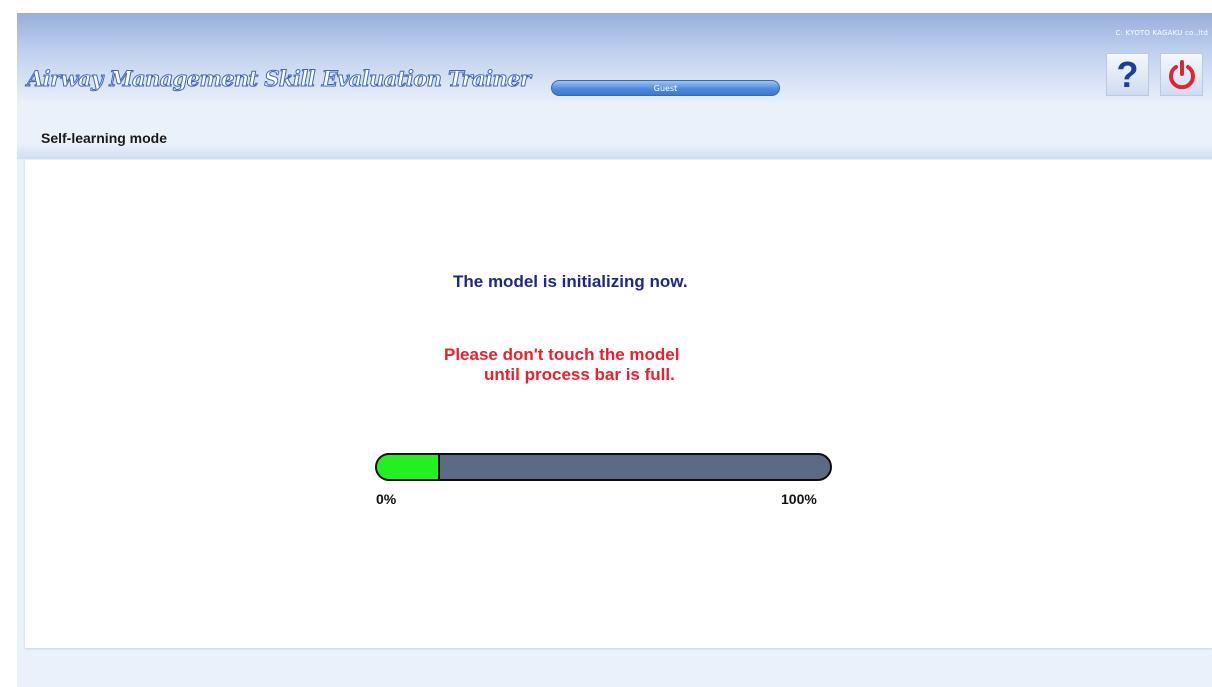 Image resolution: width=1212 pixels, height=687 pixels. I want to click on progress-max-label: 100%, so click(799, 499).